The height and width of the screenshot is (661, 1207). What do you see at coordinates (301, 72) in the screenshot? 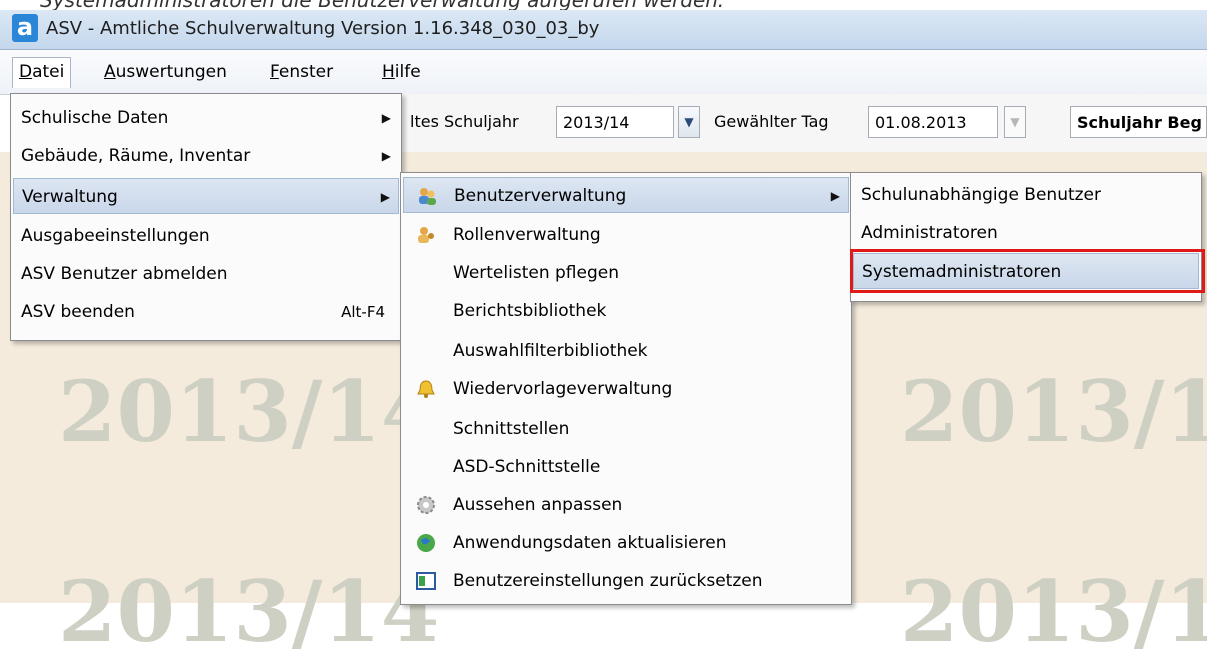
I see `menu-fenster: Fenster` at bounding box center [301, 72].